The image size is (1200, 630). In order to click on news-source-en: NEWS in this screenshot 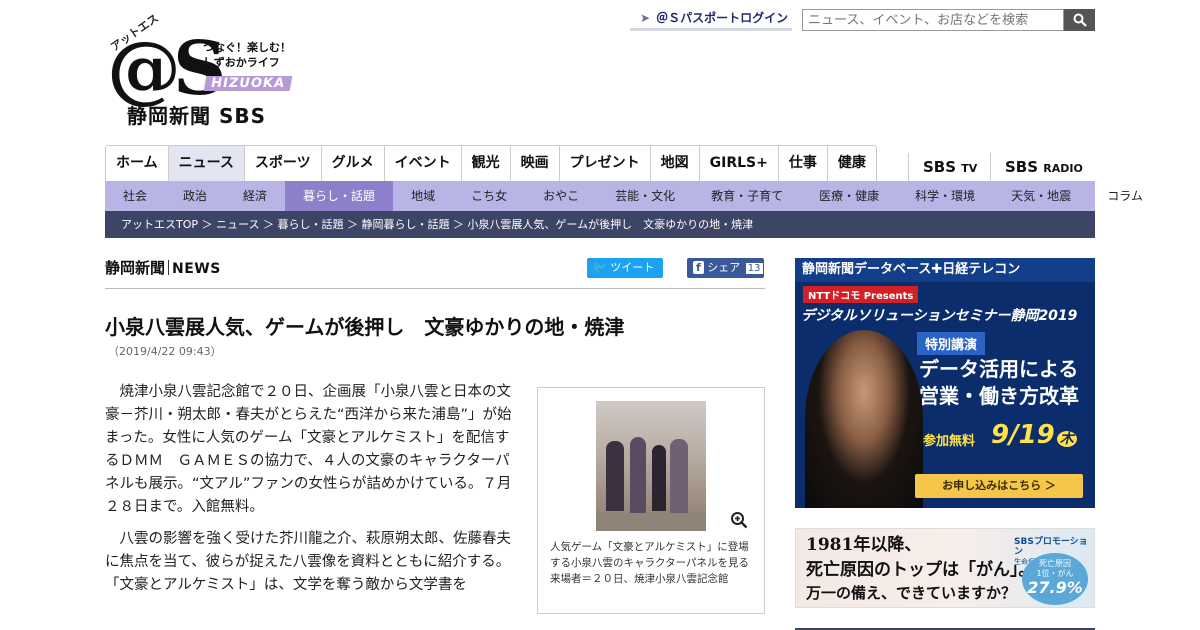, I will do `click(196, 269)`.